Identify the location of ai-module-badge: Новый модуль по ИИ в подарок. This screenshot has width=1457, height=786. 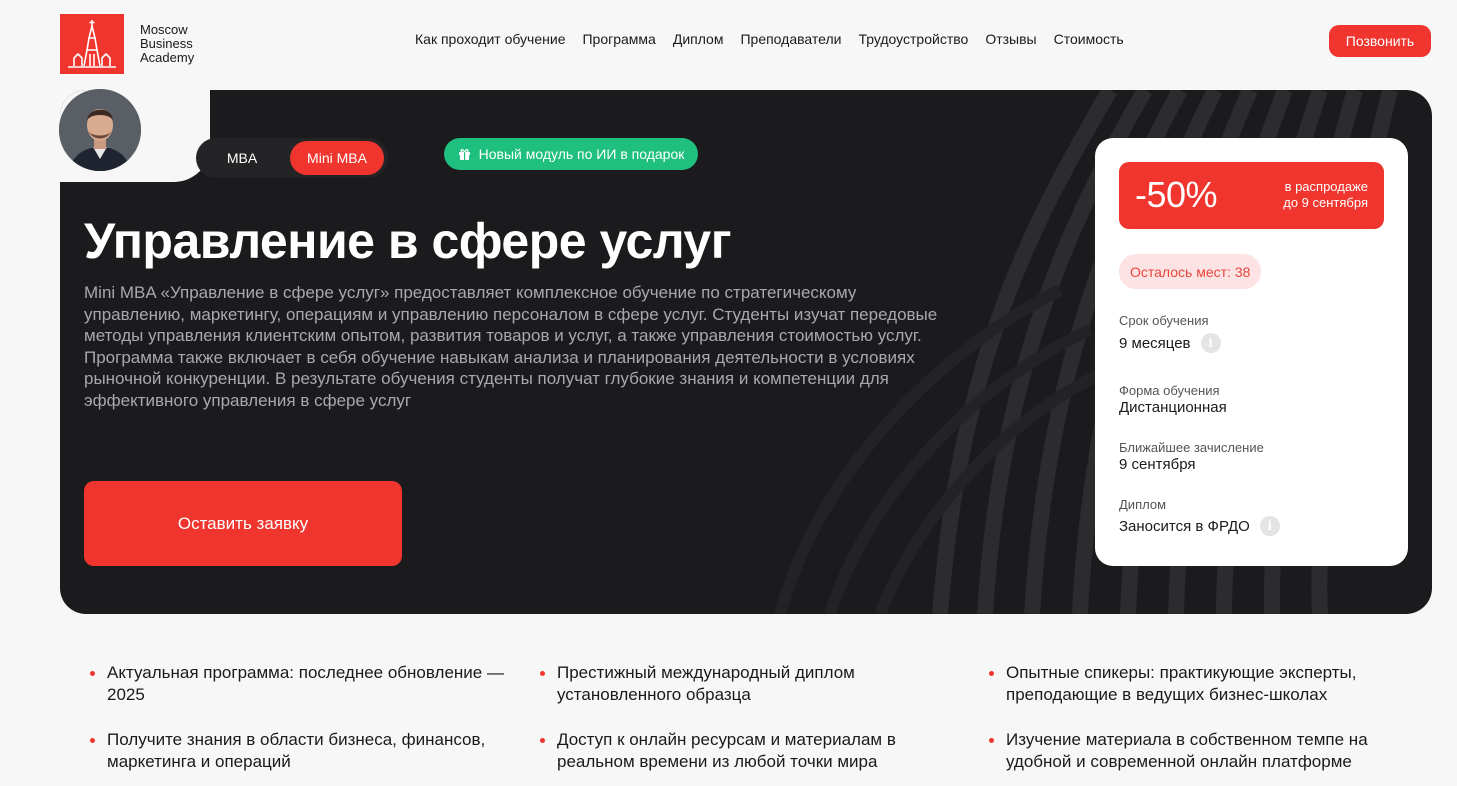
(571, 154).